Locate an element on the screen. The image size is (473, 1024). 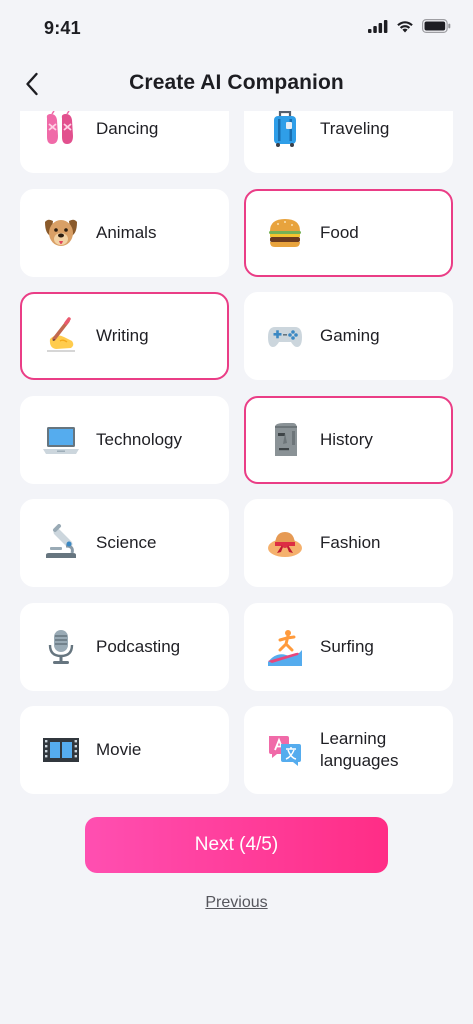
interest-card-learning-languages: Learning languages is located at coordinates (348, 750).